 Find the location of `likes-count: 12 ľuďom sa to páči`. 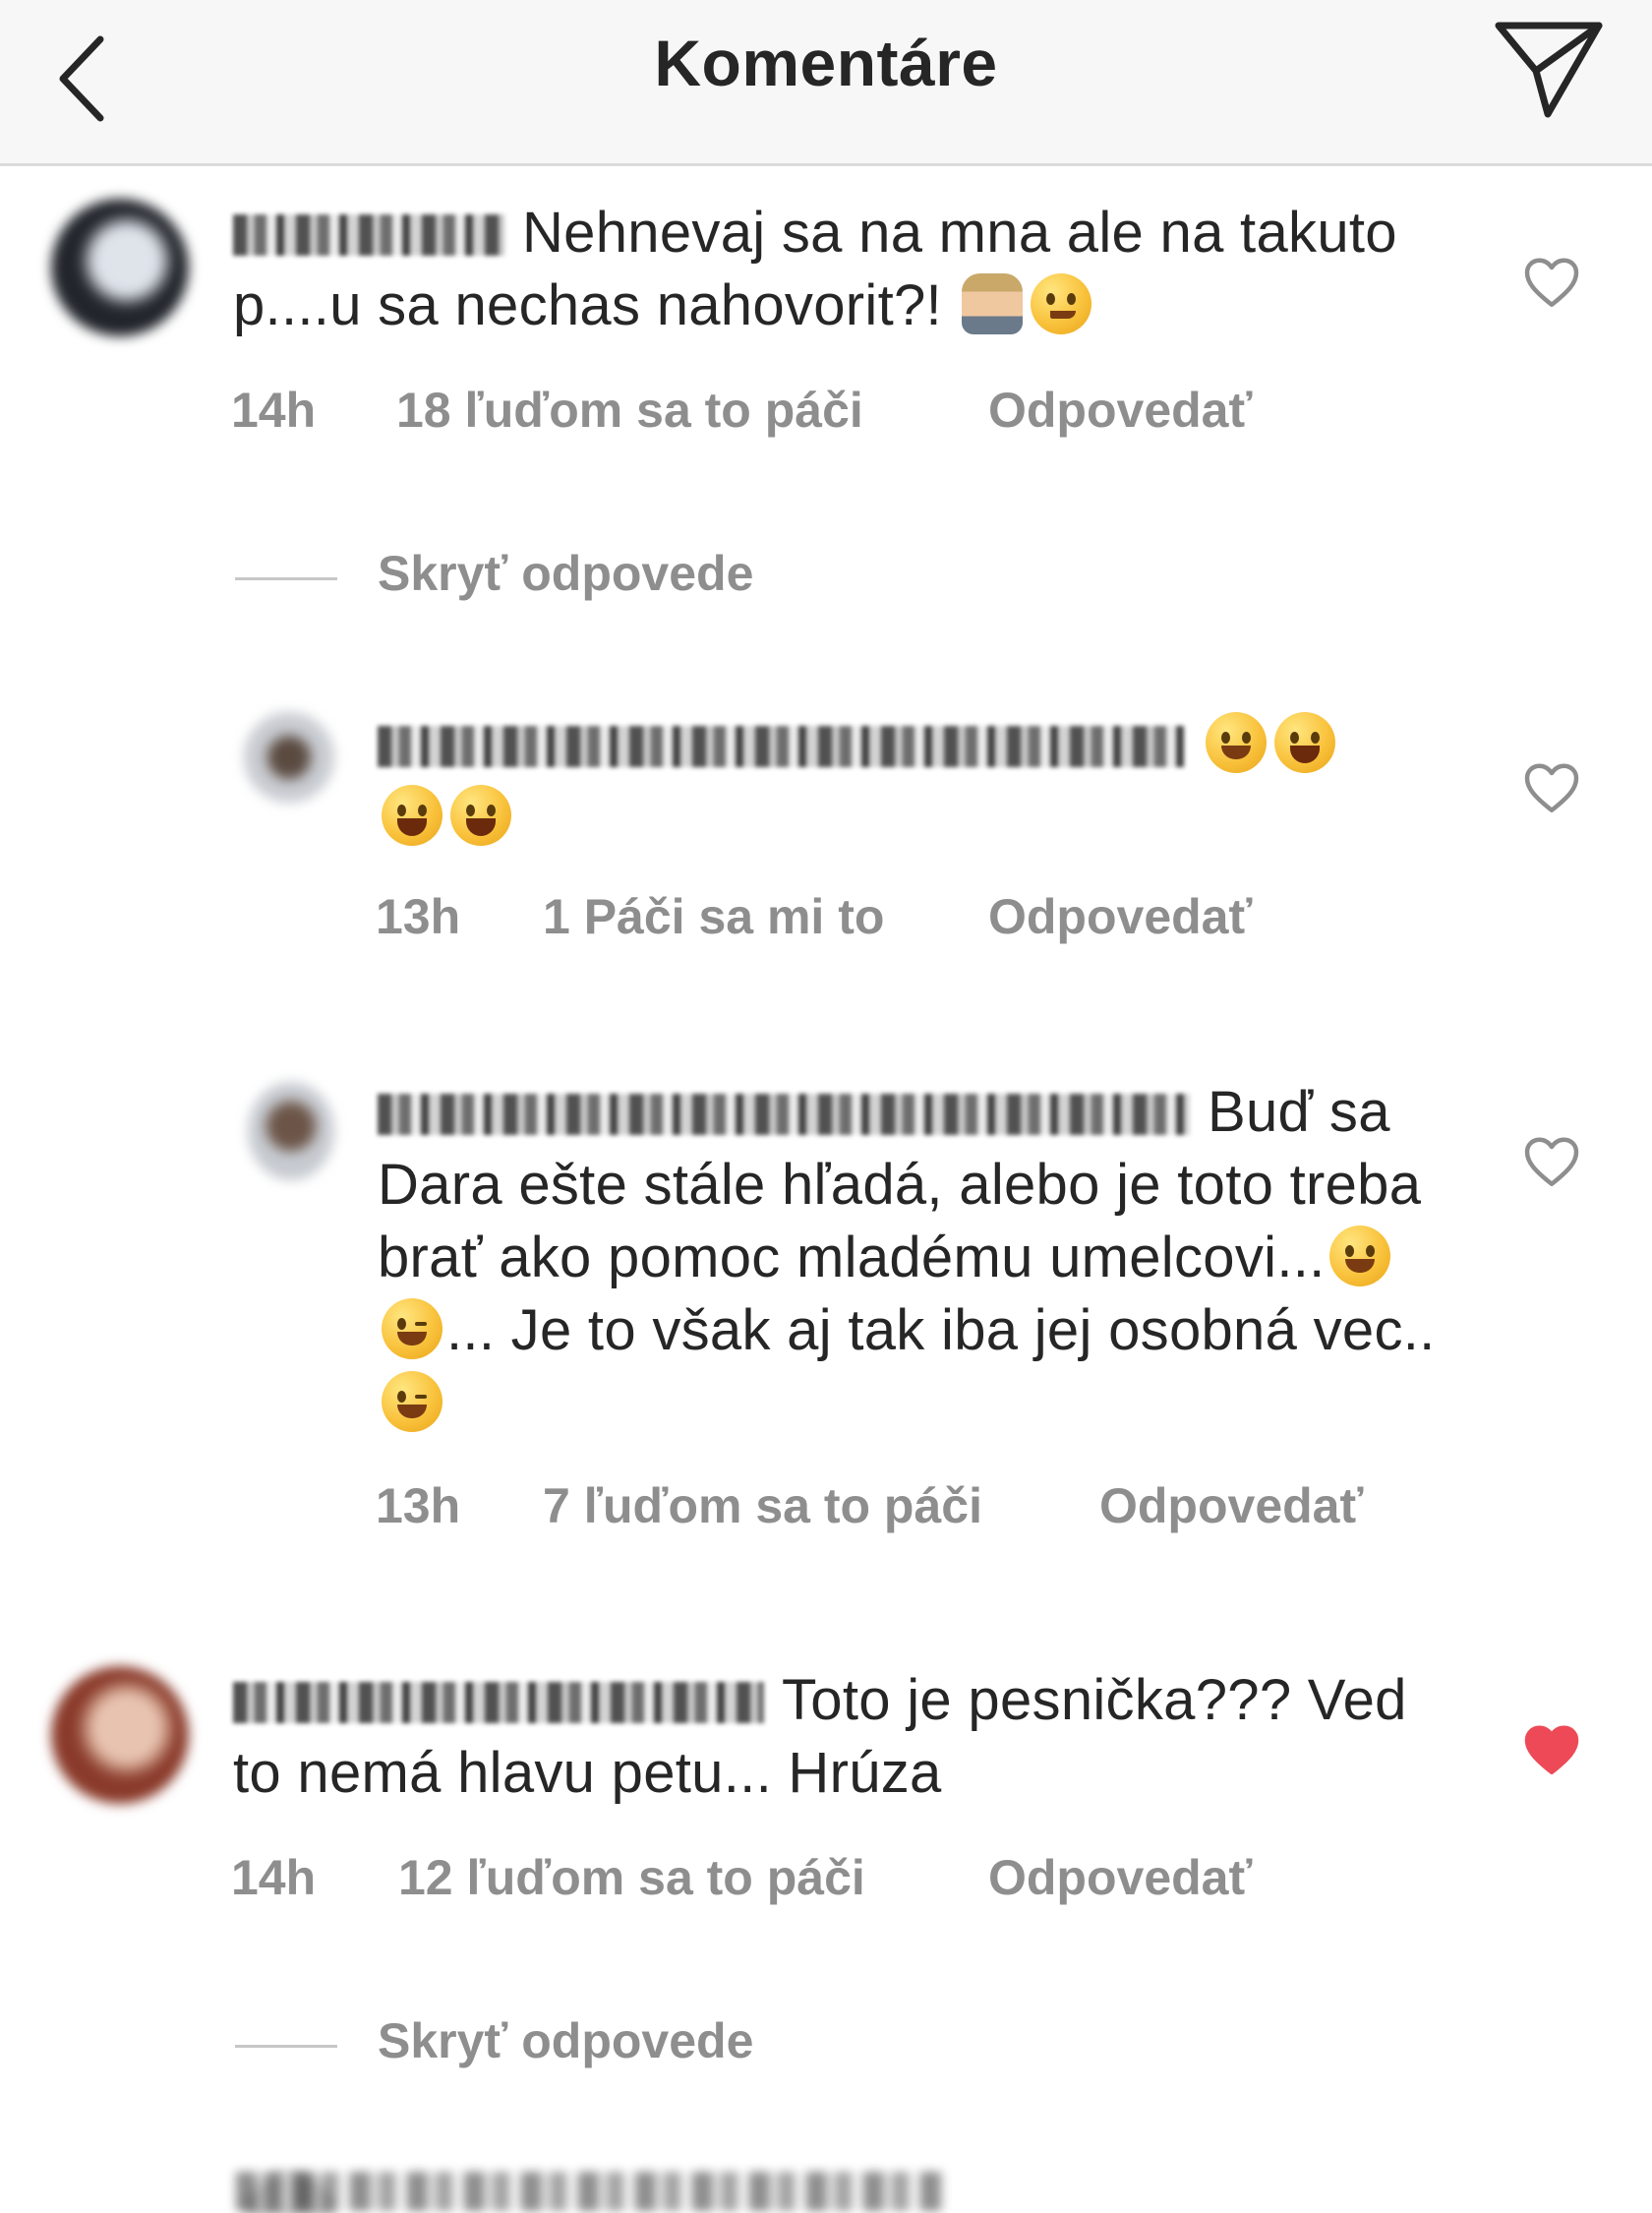

likes-count: 12 ľuďom sa to páči is located at coordinates (631, 1877).